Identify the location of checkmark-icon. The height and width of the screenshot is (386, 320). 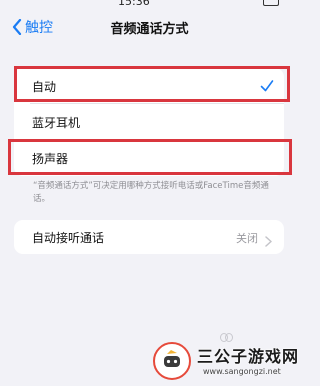
(267, 87).